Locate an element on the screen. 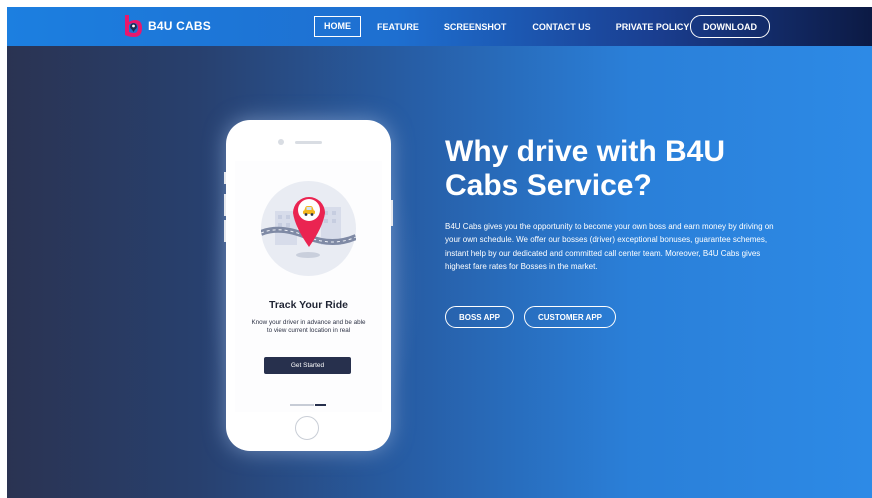 The height and width of the screenshot is (498, 872). phone-volume-up is located at coordinates (225, 205).